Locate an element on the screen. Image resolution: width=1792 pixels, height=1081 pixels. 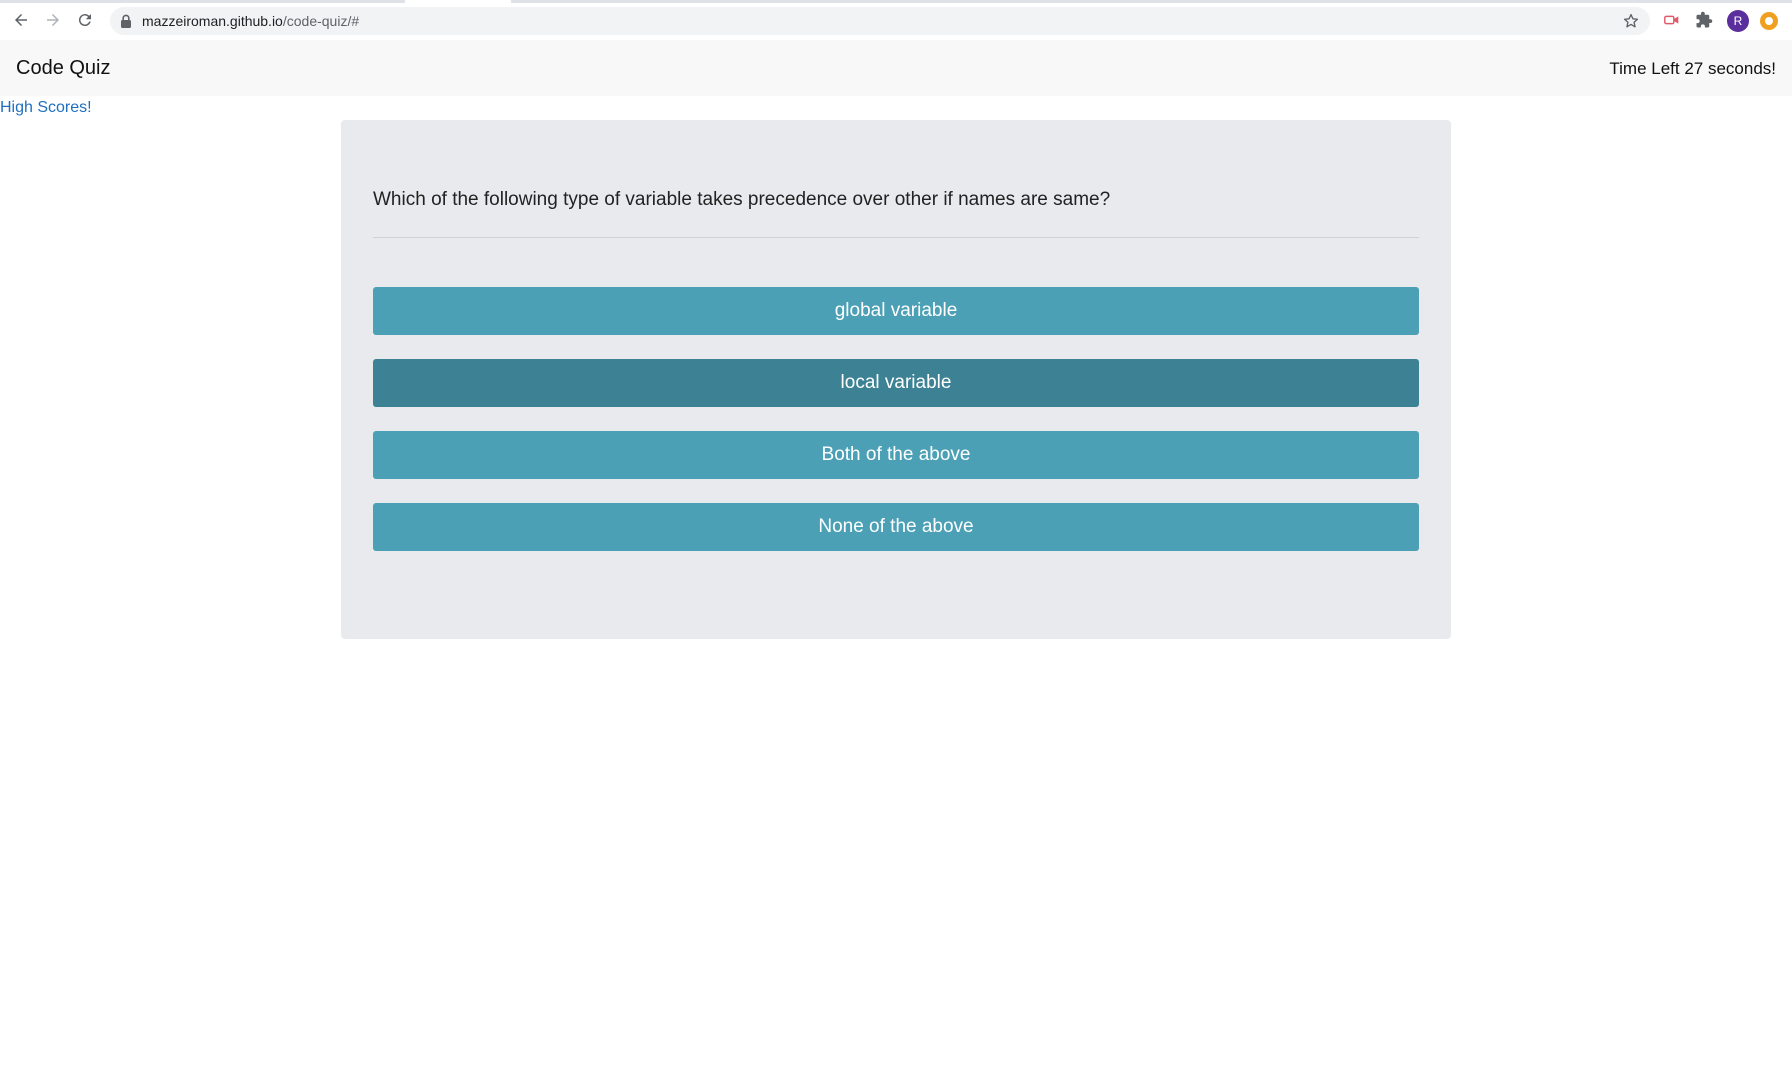
browser-toolbar: mazzeiroman.github.io/code-quiz/# R is located at coordinates (896, 20).